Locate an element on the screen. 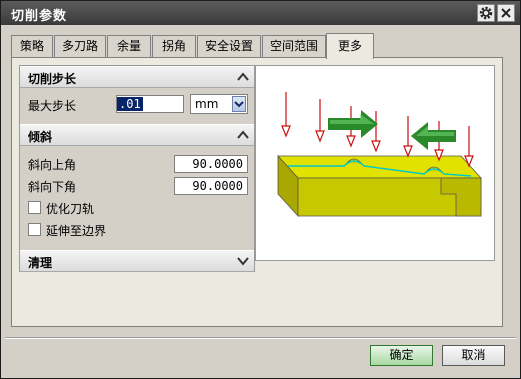 Image resolution: width=521 pixels, height=379 pixels. section-step-title: 切削步长 is located at coordinates (52, 79).